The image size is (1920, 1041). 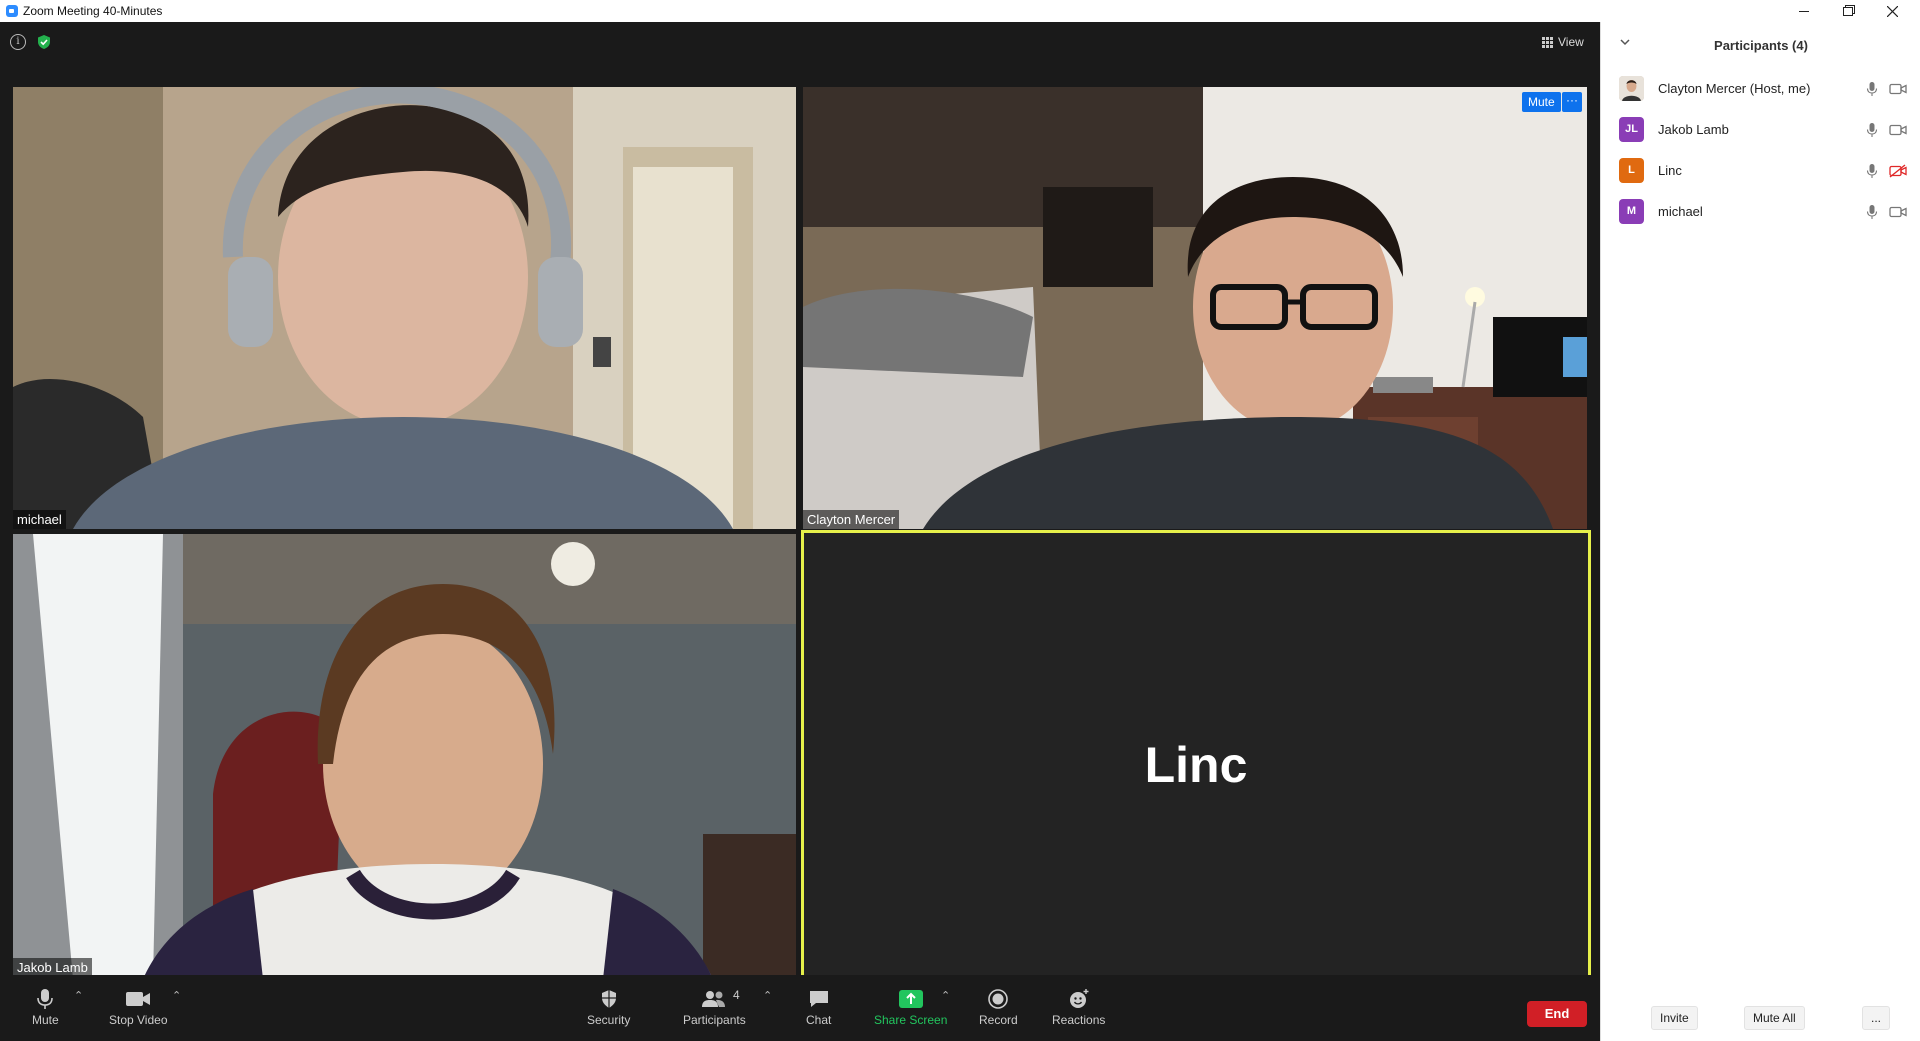 I want to click on participant-display-name: Linc, so click(x=1196, y=764).